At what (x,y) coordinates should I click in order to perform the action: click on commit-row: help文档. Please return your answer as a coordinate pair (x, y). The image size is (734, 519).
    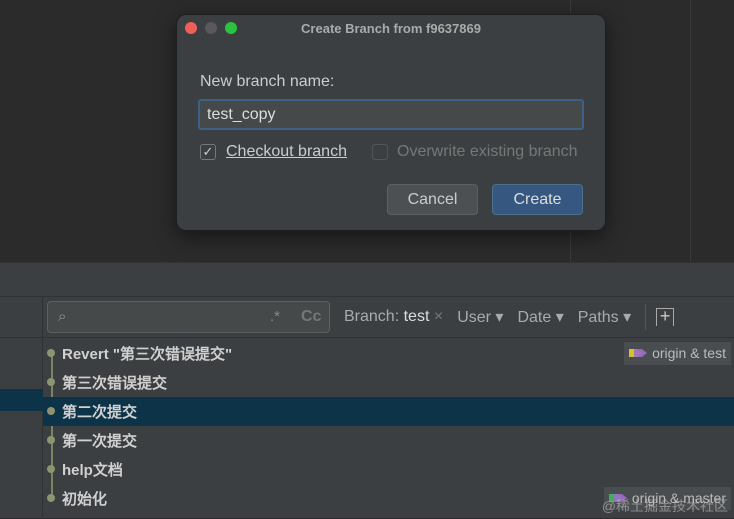
    Looking at the image, I should click on (388, 469).